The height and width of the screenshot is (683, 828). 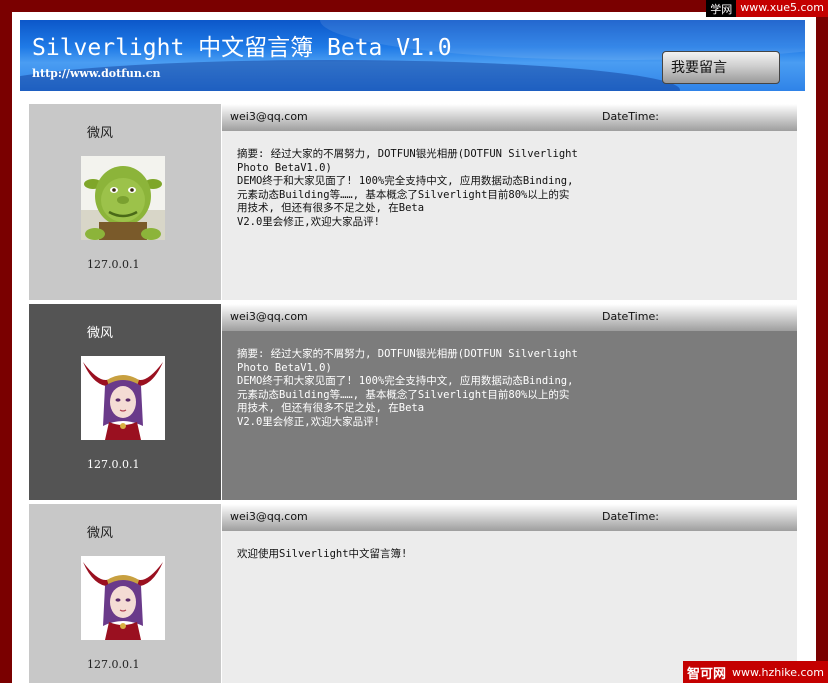 I want to click on watermark-top: 学网 www.xue5.com, so click(x=767, y=8).